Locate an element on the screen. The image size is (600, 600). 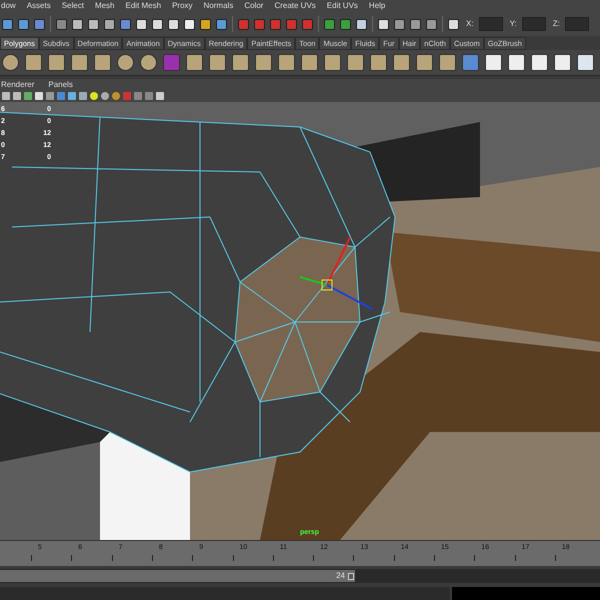
menu-item: Color is located at coordinates (254, 6).